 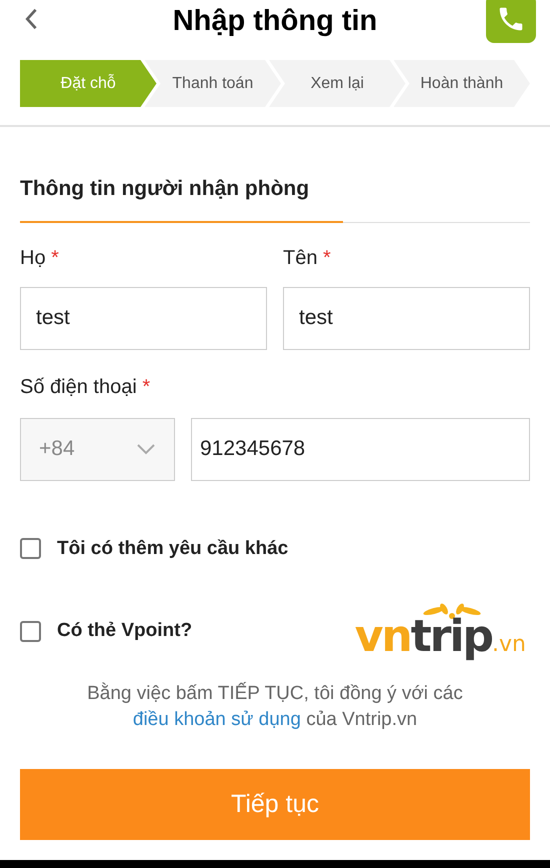 I want to click on checkbox-label: Tôi có thêm yêu cầu khác, so click(x=172, y=548).